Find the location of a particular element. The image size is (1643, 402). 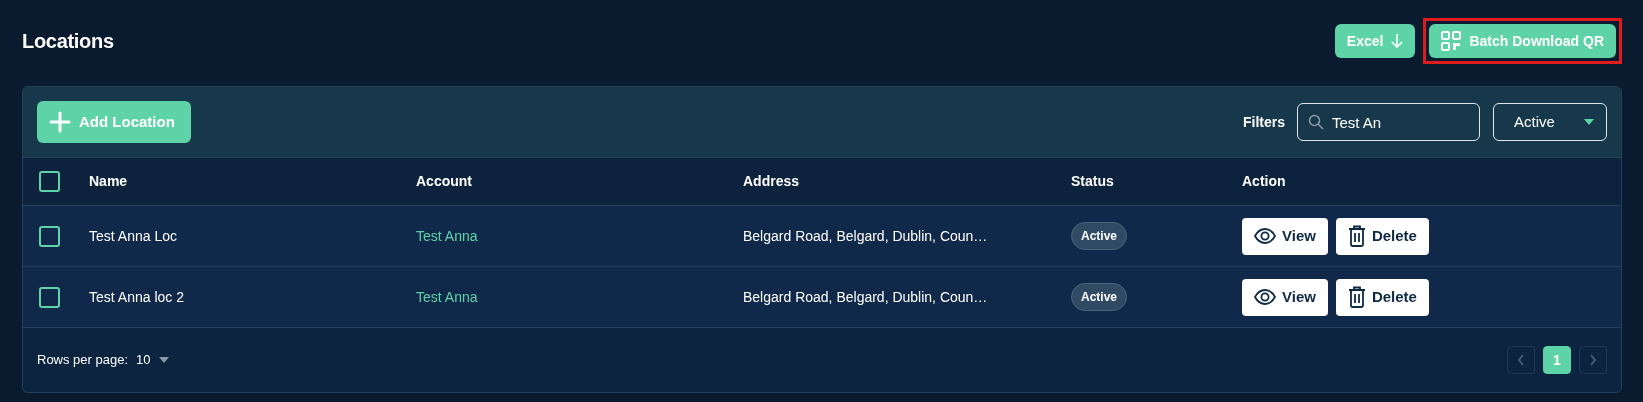

search-icon is located at coordinates (1316, 122).